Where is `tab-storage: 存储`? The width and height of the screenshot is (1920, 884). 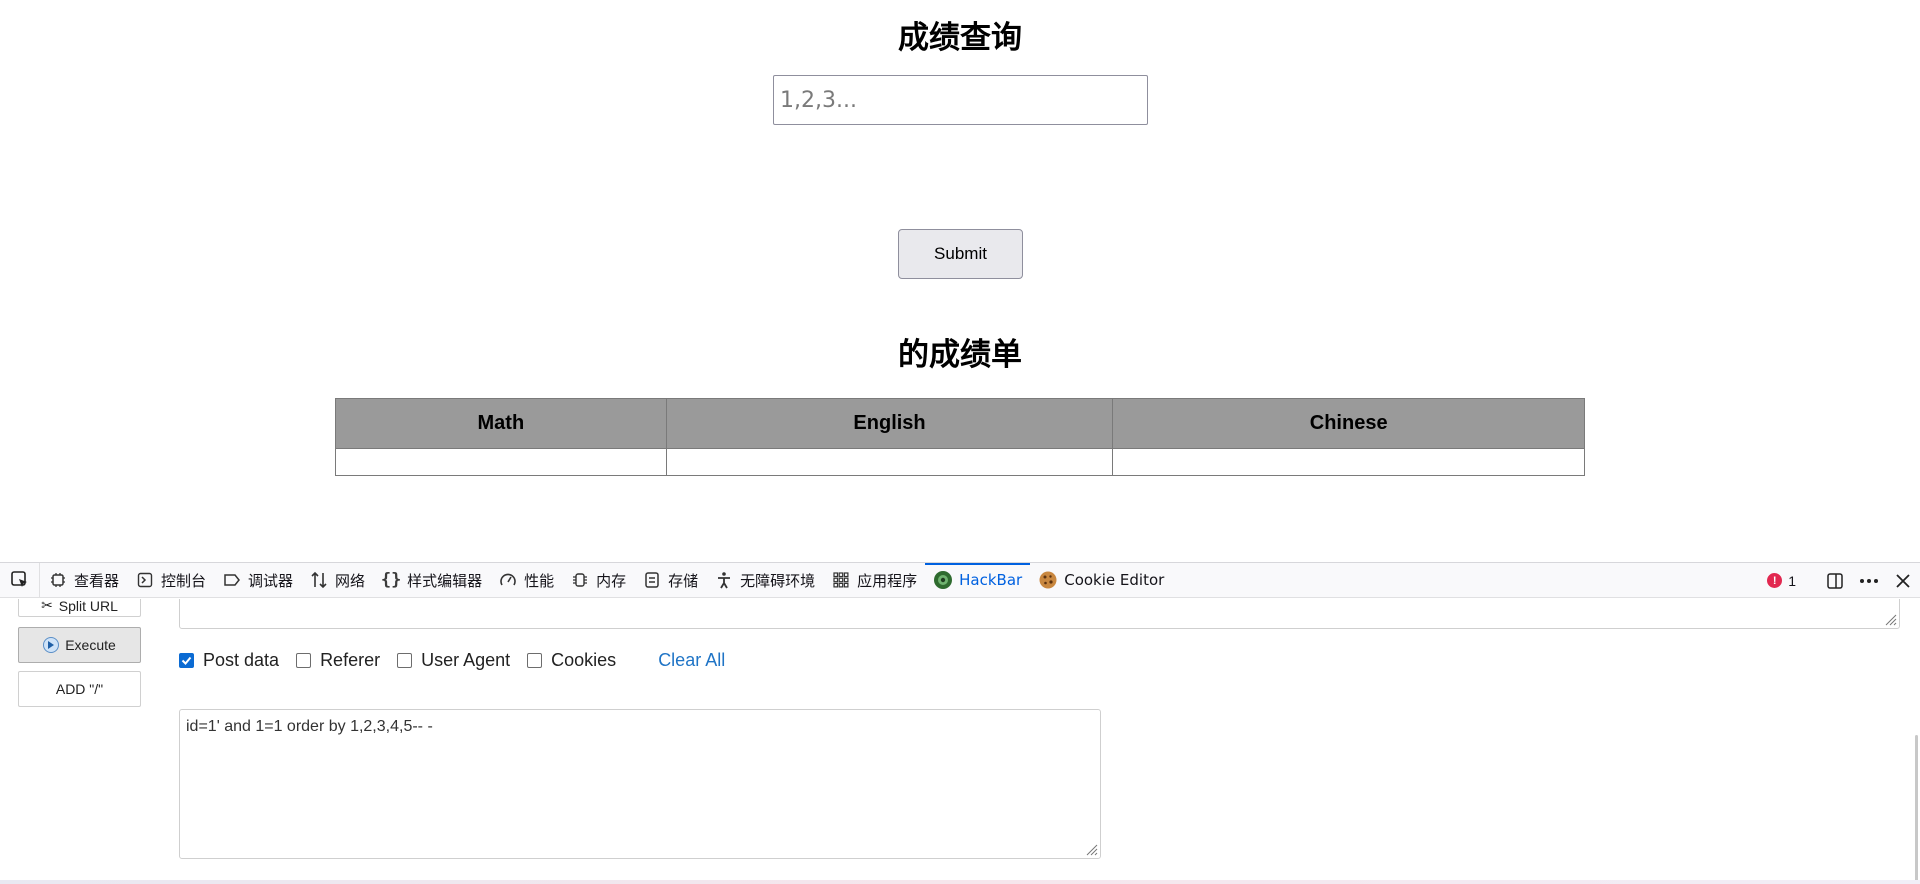
tab-storage: 存储 is located at coordinates (670, 580).